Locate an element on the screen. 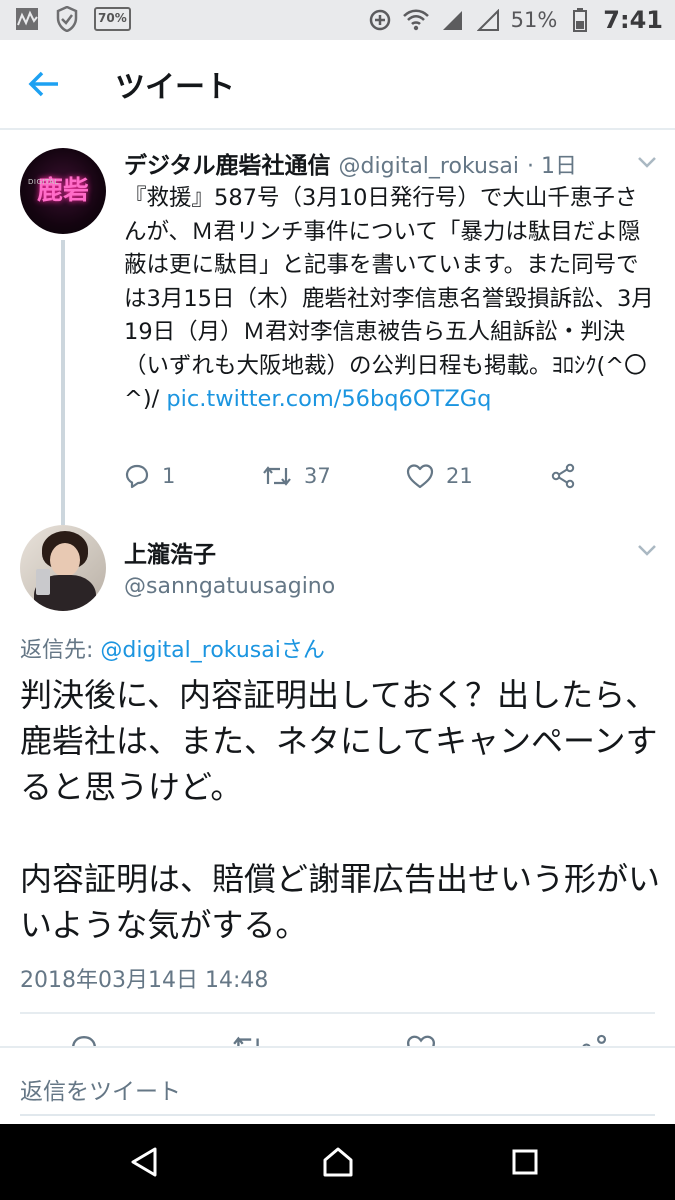 Image resolution: width=675 pixels, height=1200 pixels. signal-icon is located at coordinates (452, 20).